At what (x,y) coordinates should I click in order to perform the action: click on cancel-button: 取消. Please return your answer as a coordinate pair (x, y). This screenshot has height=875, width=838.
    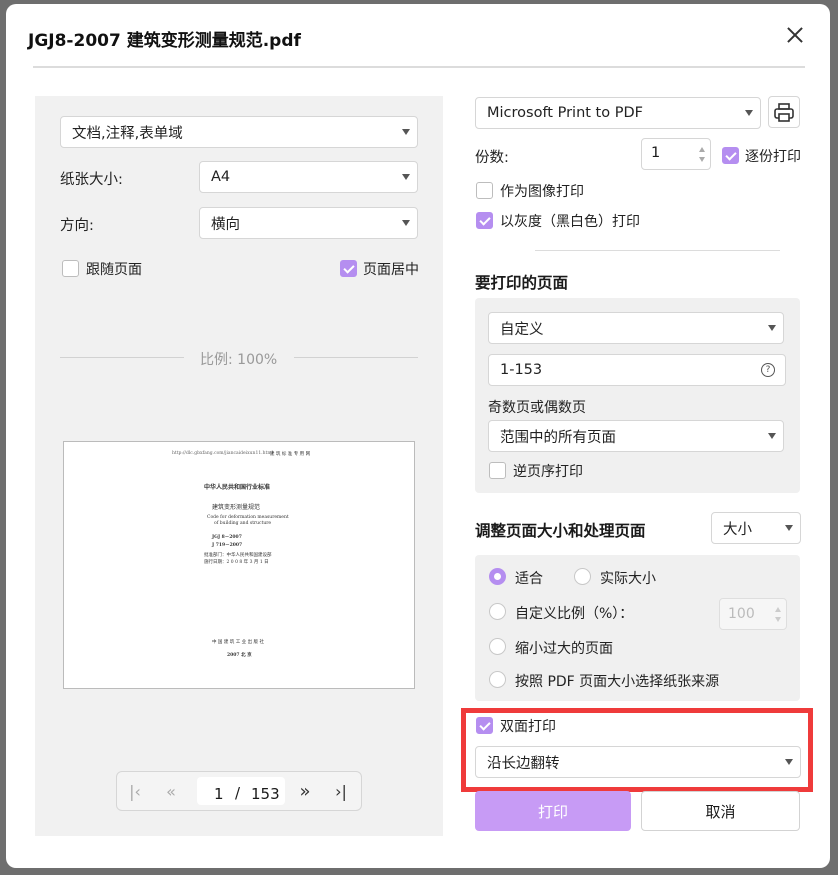
    Looking at the image, I should click on (720, 811).